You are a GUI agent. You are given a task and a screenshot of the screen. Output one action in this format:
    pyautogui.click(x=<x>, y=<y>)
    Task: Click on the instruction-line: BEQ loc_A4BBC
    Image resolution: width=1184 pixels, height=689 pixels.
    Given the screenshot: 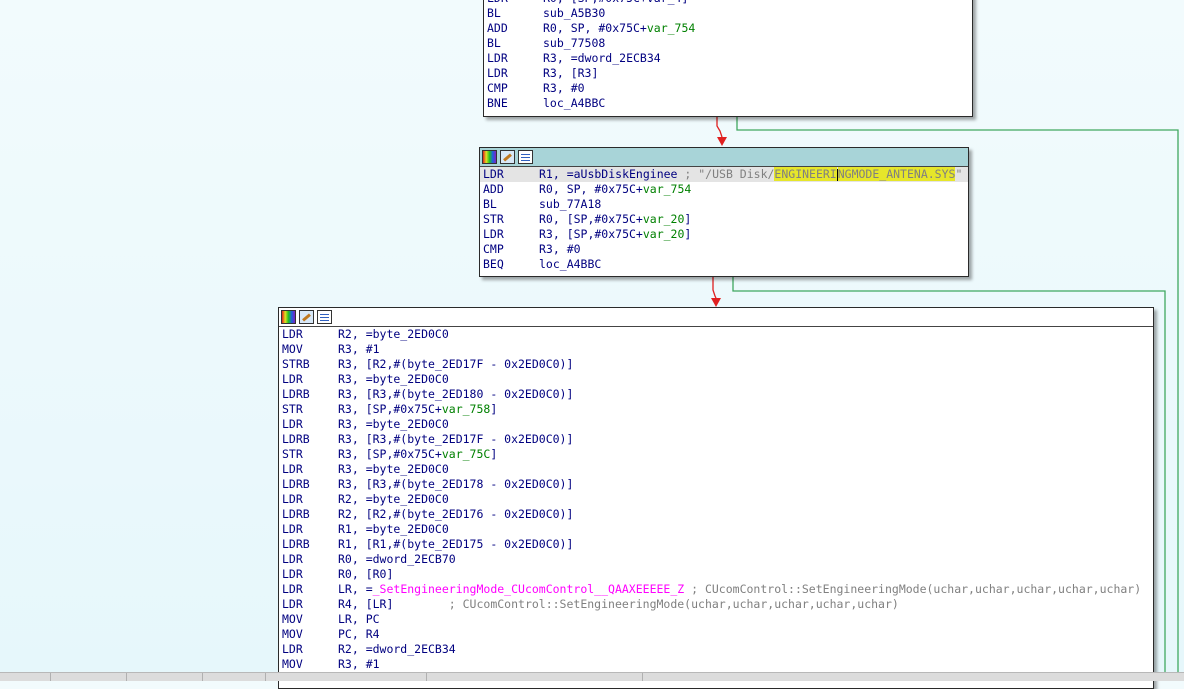 What is the action you would take?
    pyautogui.click(x=724, y=264)
    